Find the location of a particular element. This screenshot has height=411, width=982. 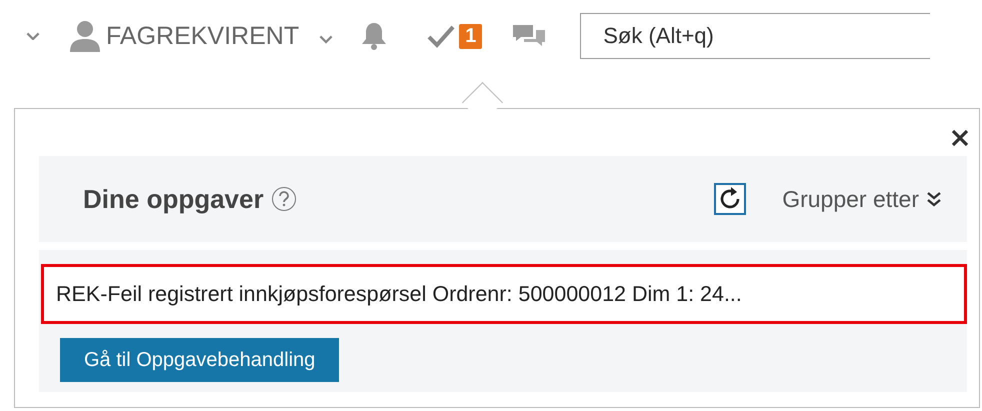

go-to-tasks-button: Gå til Oppgavebehandling is located at coordinates (200, 360).